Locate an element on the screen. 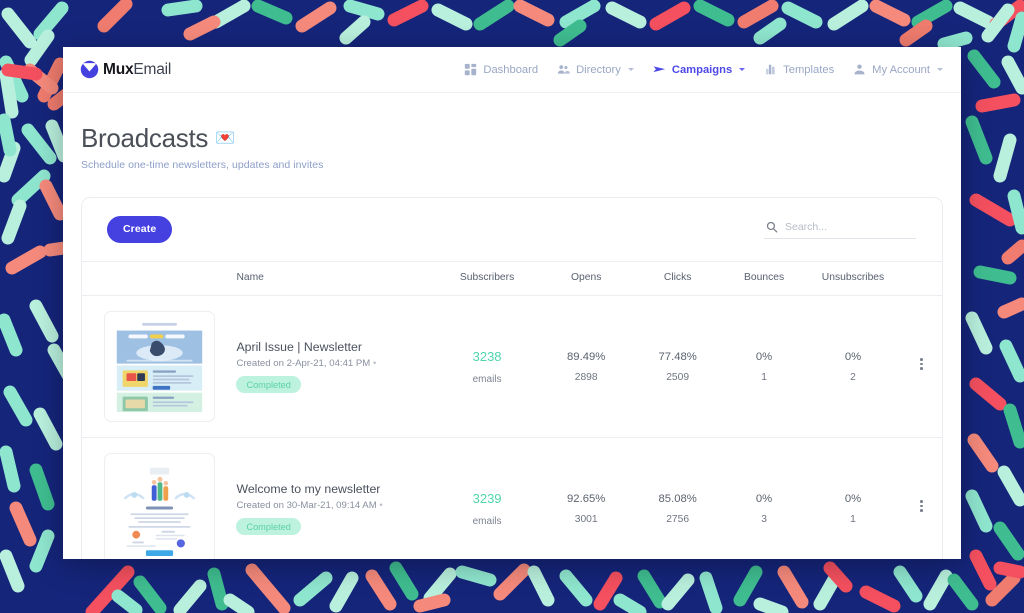  nav-item-campaigns: Campaigns is located at coordinates (699, 69).